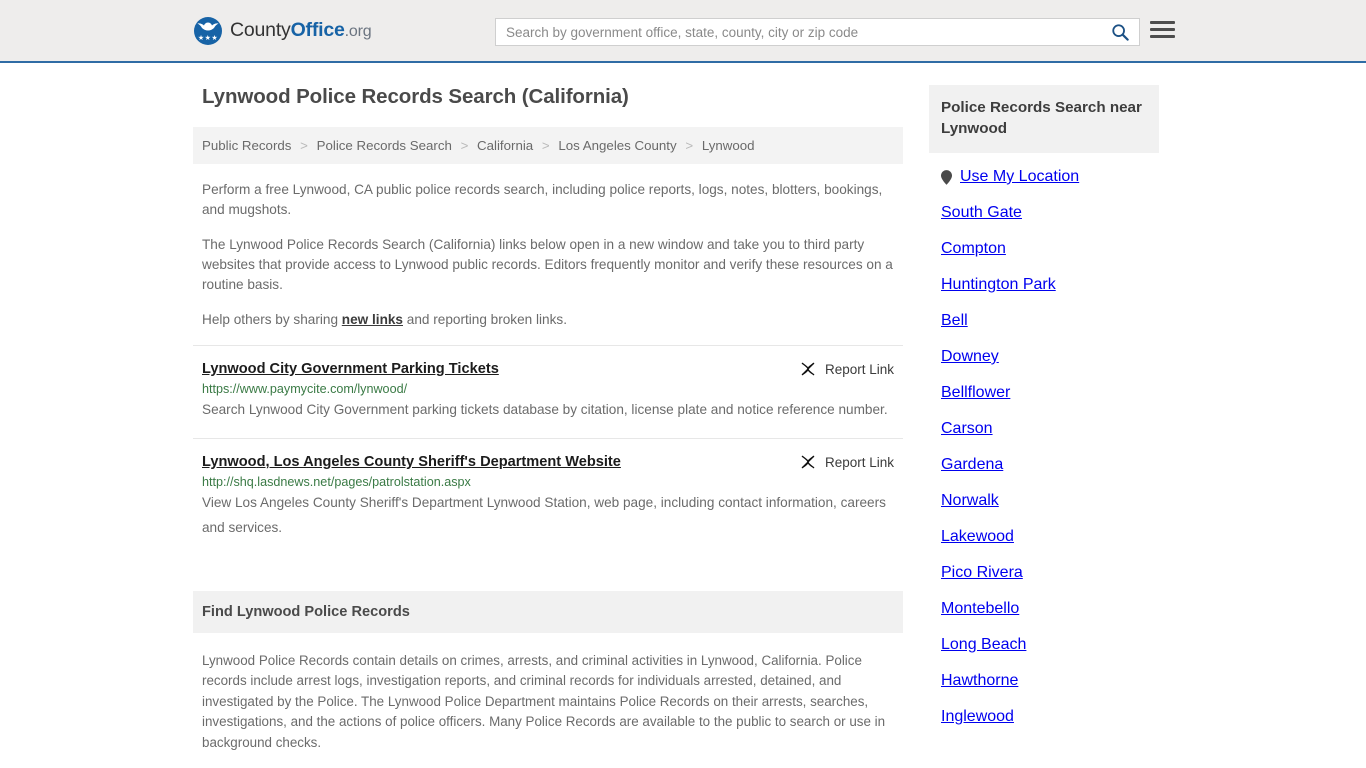 The image size is (1366, 768). Describe the element at coordinates (485, 319) in the screenshot. I see `intro-p3-after: and reporting broken links.` at that location.